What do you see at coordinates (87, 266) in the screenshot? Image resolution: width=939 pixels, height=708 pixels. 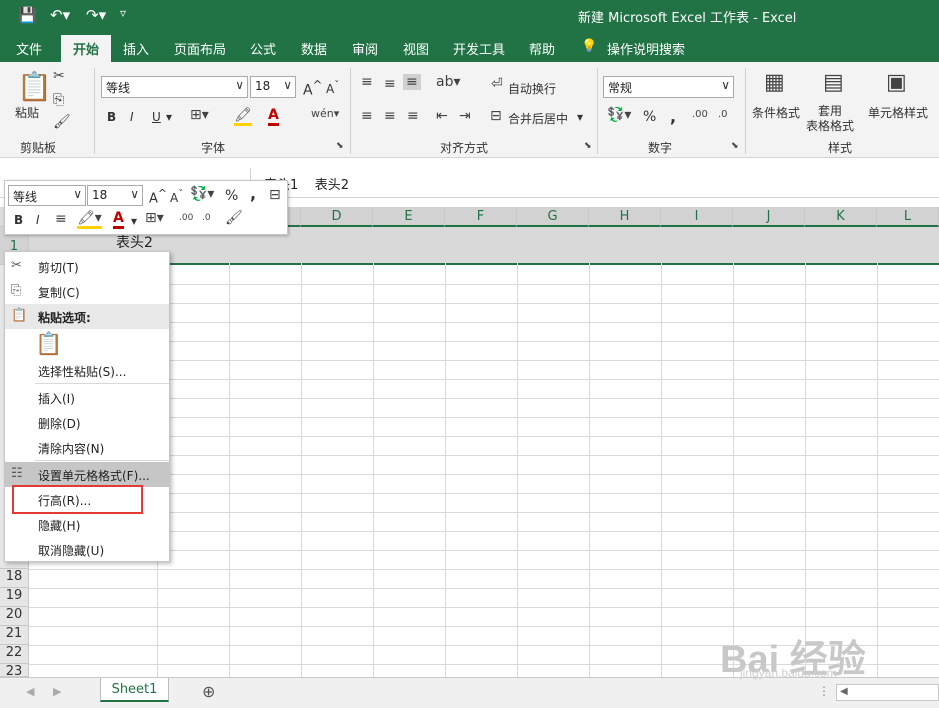 I see `menu-item-cut: ✂ 剪切(T)` at bounding box center [87, 266].